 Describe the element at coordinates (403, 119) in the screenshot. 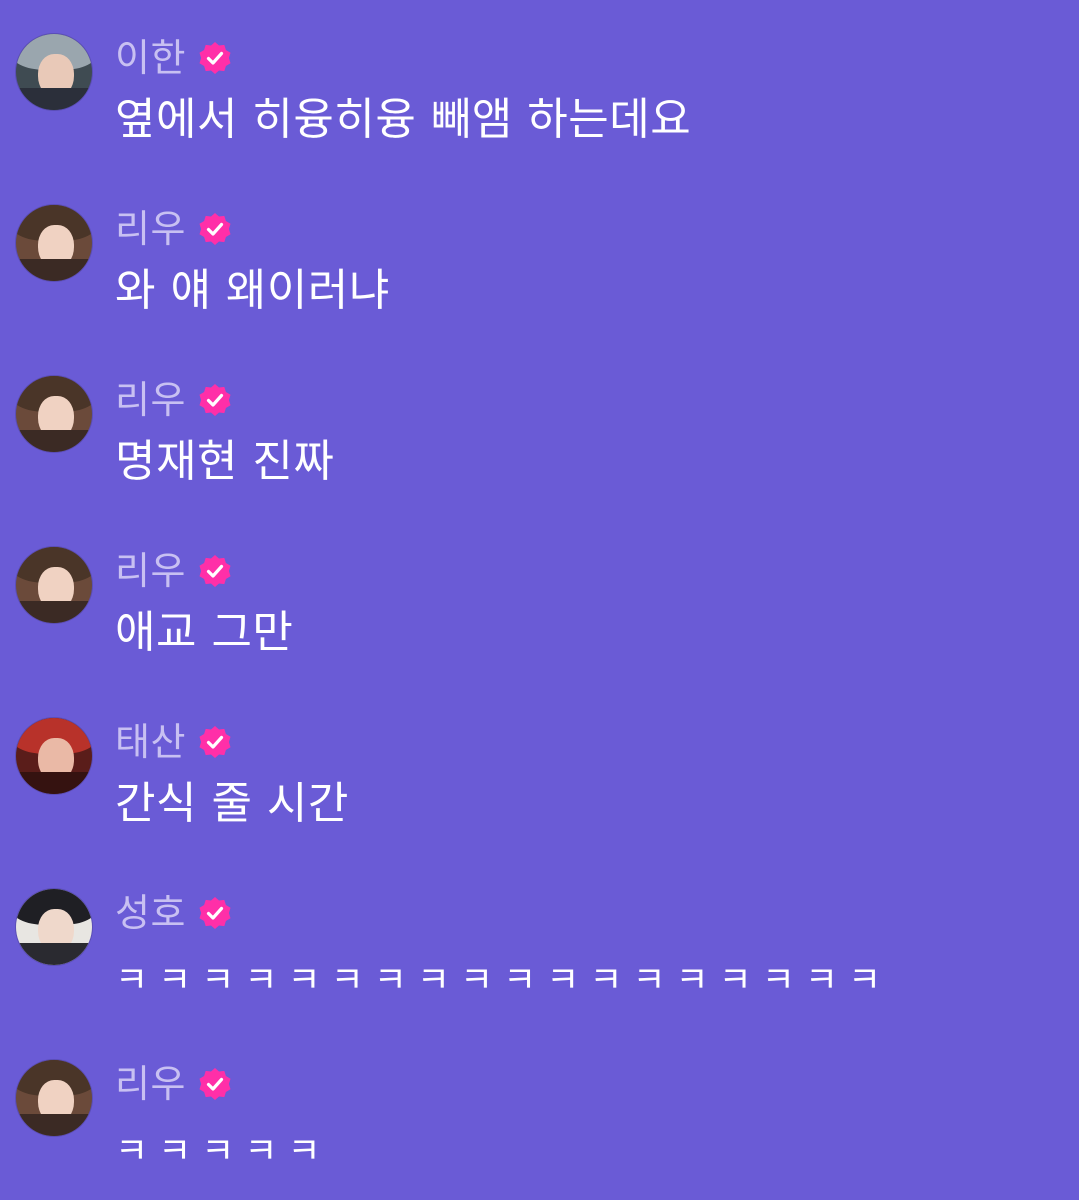

I see `message-text: 옆에서 히융히융 빼앰 하는데요` at that location.